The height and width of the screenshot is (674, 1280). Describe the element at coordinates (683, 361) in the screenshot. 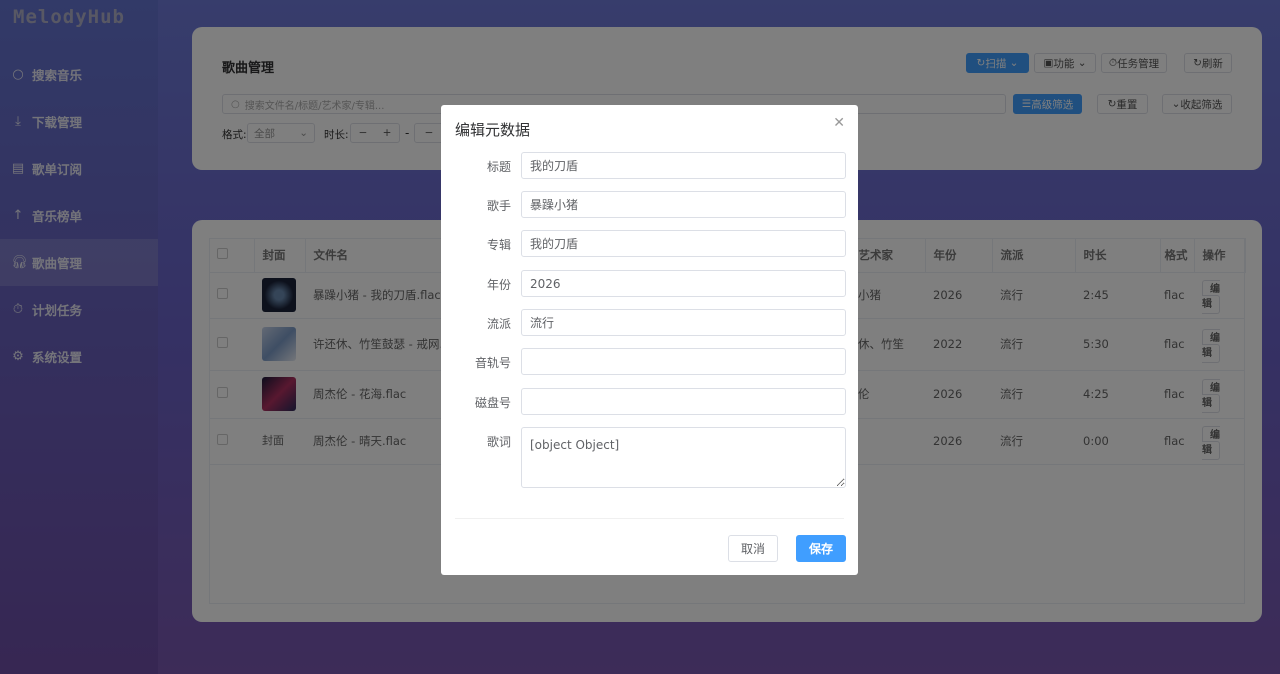

I see `track-number-input` at that location.